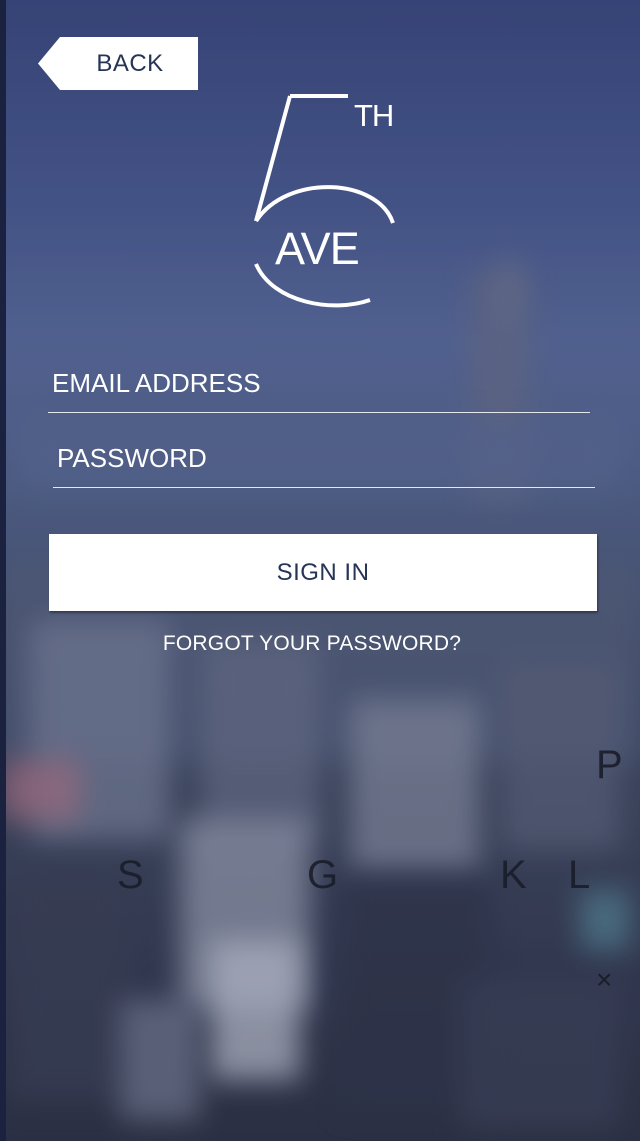 Image resolution: width=640 pixels, height=1141 pixels. I want to click on back-button: BACK, so click(118, 63).